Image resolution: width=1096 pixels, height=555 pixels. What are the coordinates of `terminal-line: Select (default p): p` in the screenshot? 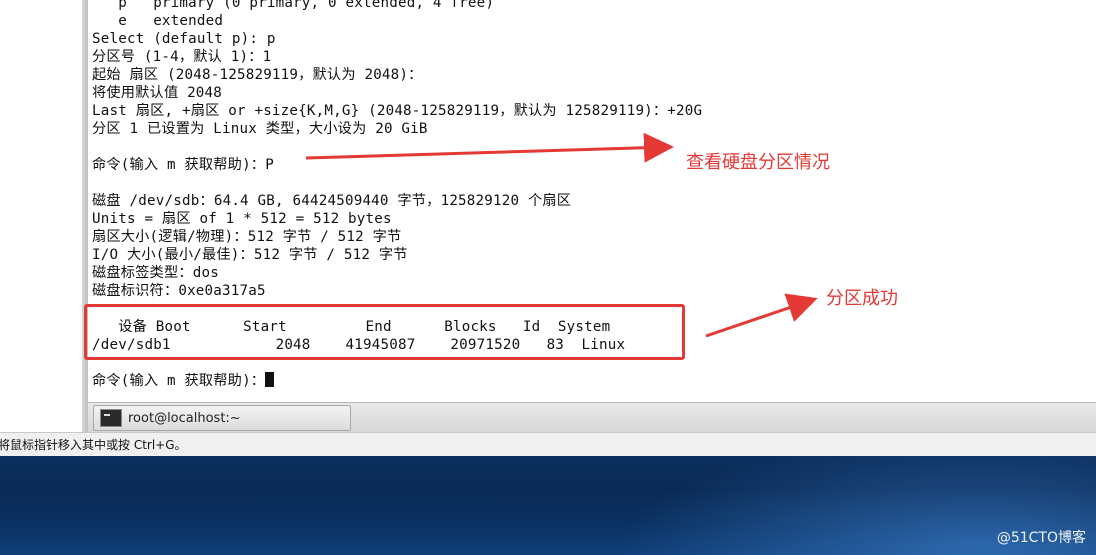 It's located at (184, 39).